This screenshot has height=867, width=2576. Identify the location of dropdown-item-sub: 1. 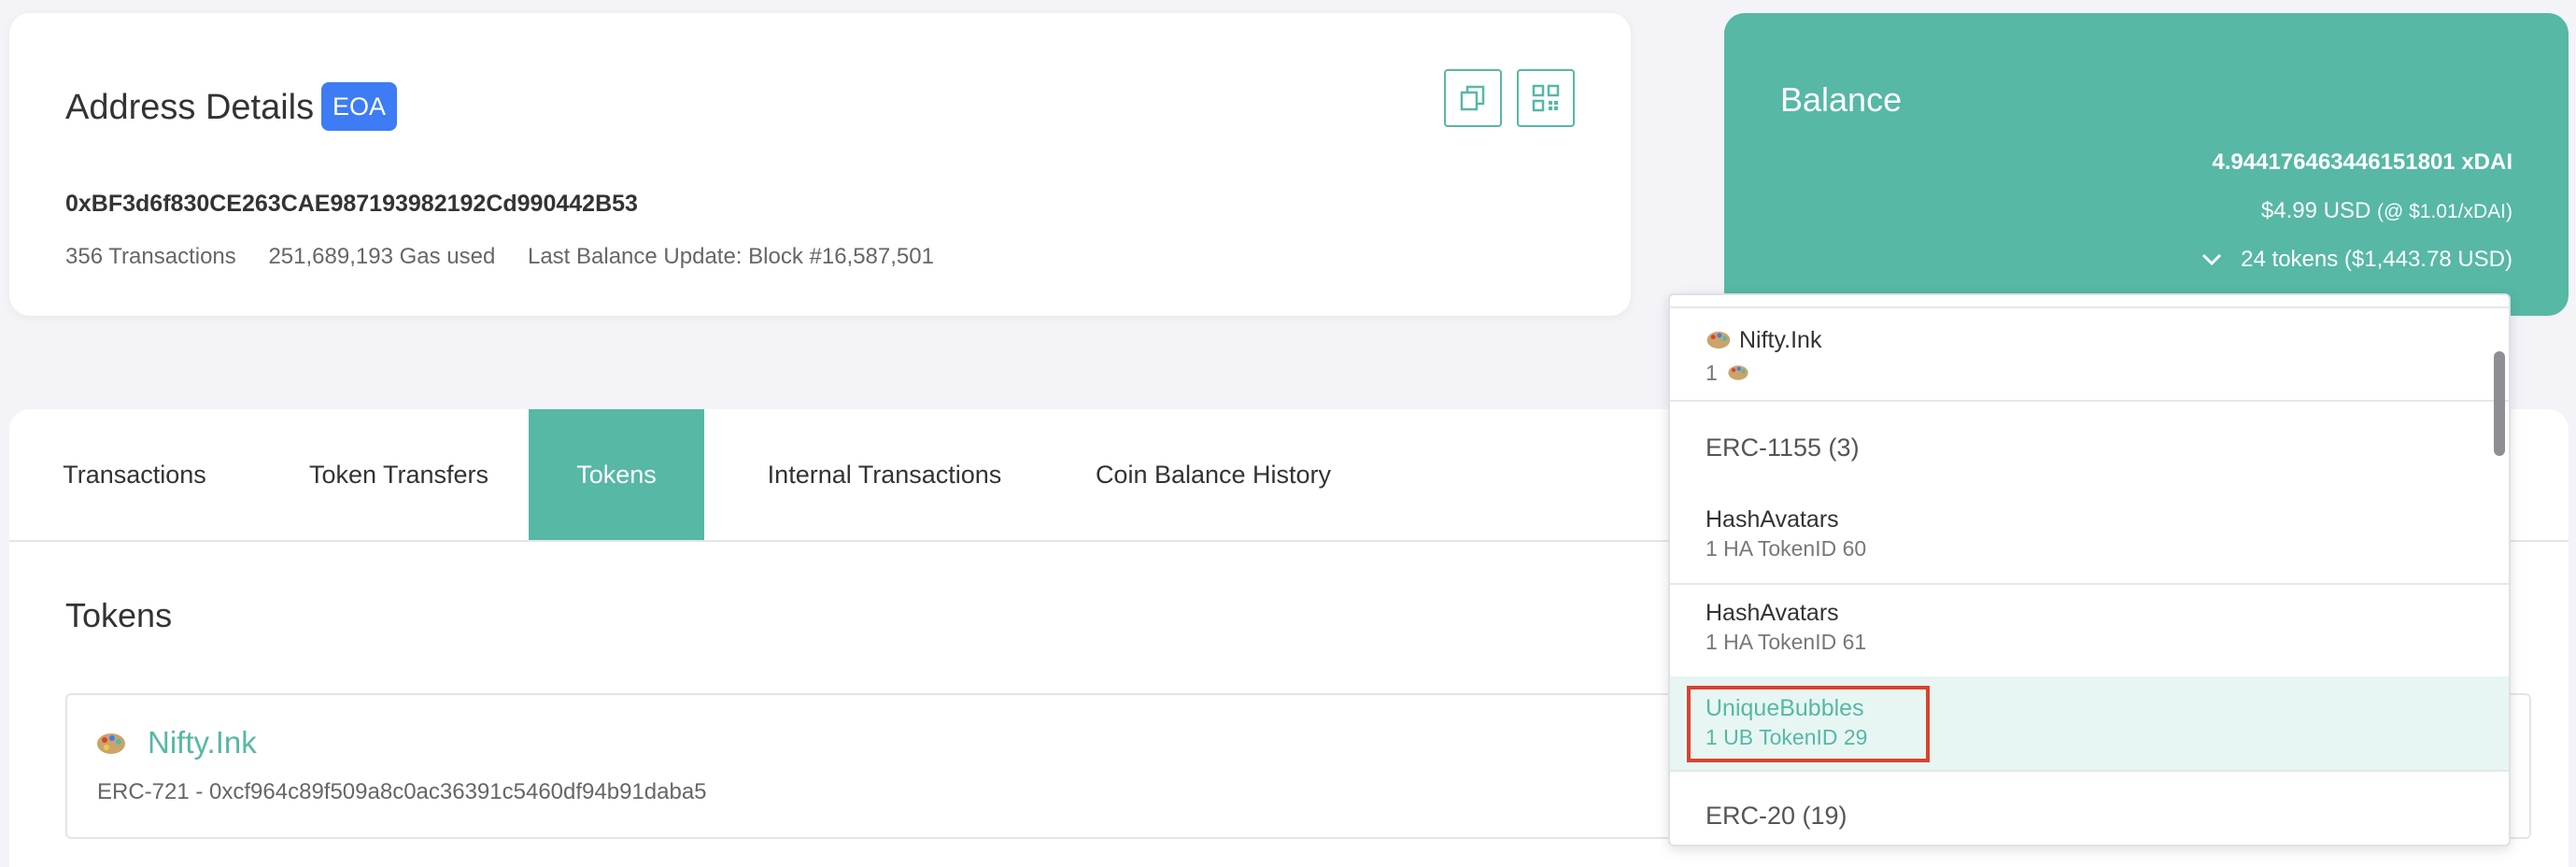
(1727, 373).